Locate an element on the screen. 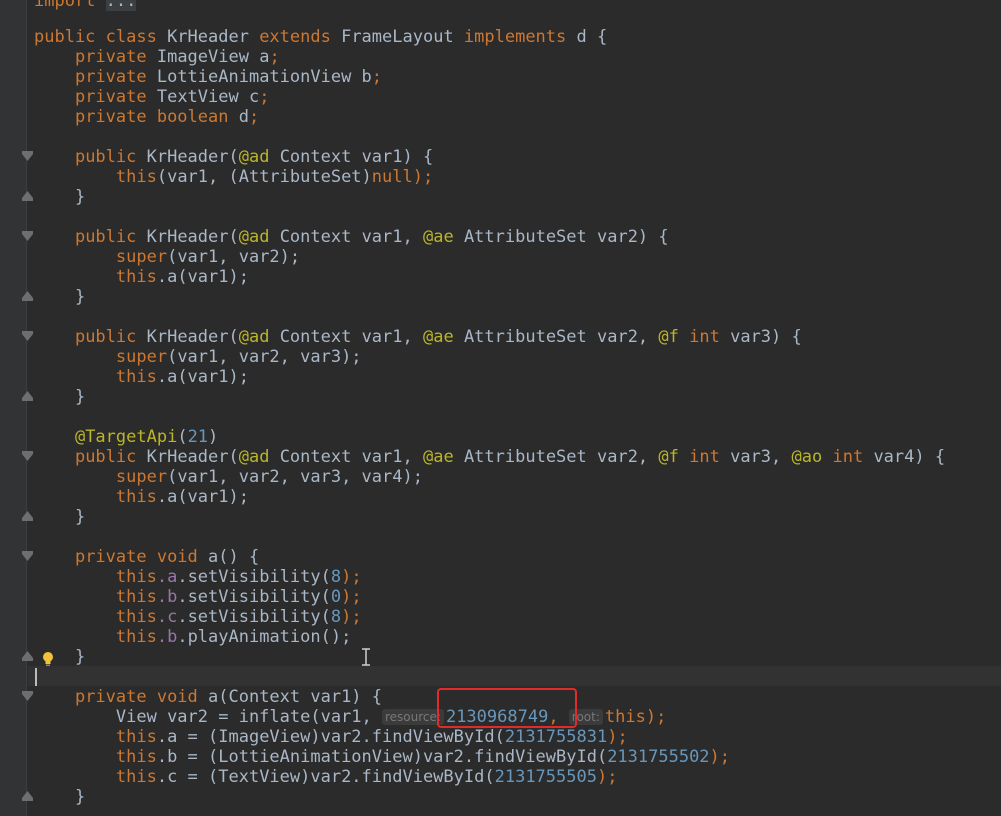  field-name: d is located at coordinates (243, 117).